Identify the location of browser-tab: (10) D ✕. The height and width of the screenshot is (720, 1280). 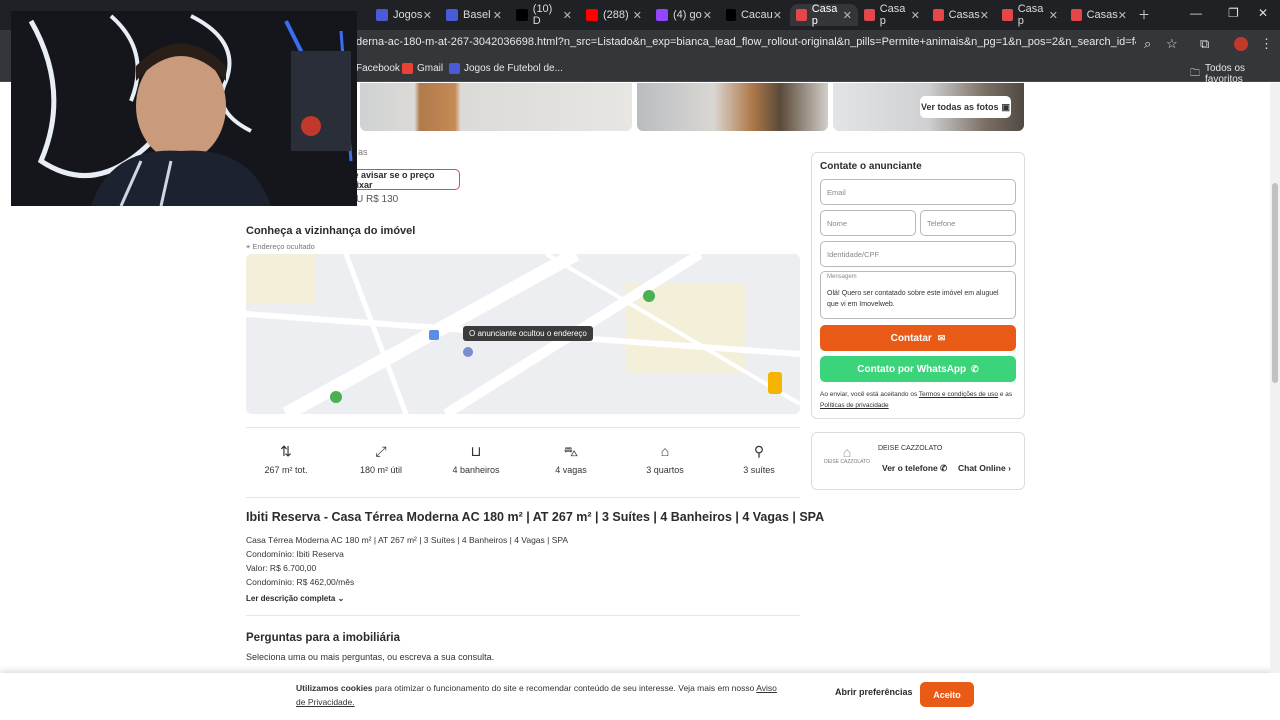
(544, 15).